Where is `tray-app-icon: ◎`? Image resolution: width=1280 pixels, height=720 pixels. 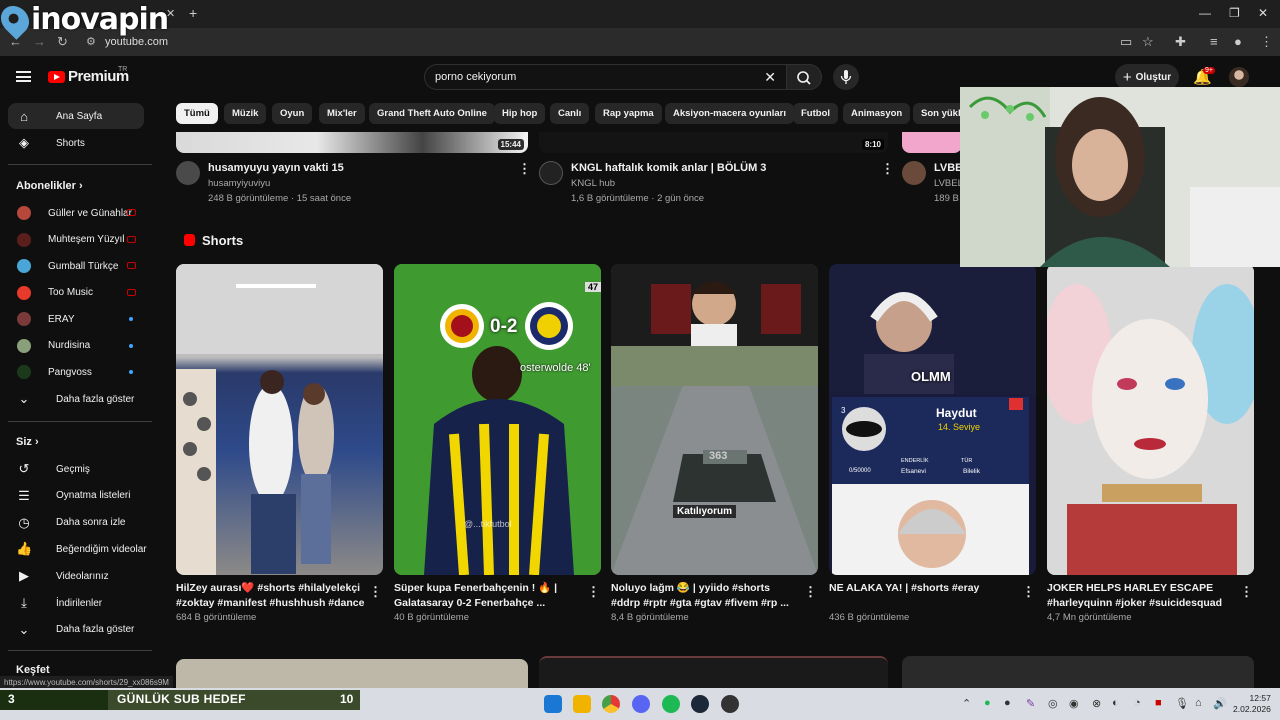 tray-app-icon: ◎ is located at coordinates (1053, 703).